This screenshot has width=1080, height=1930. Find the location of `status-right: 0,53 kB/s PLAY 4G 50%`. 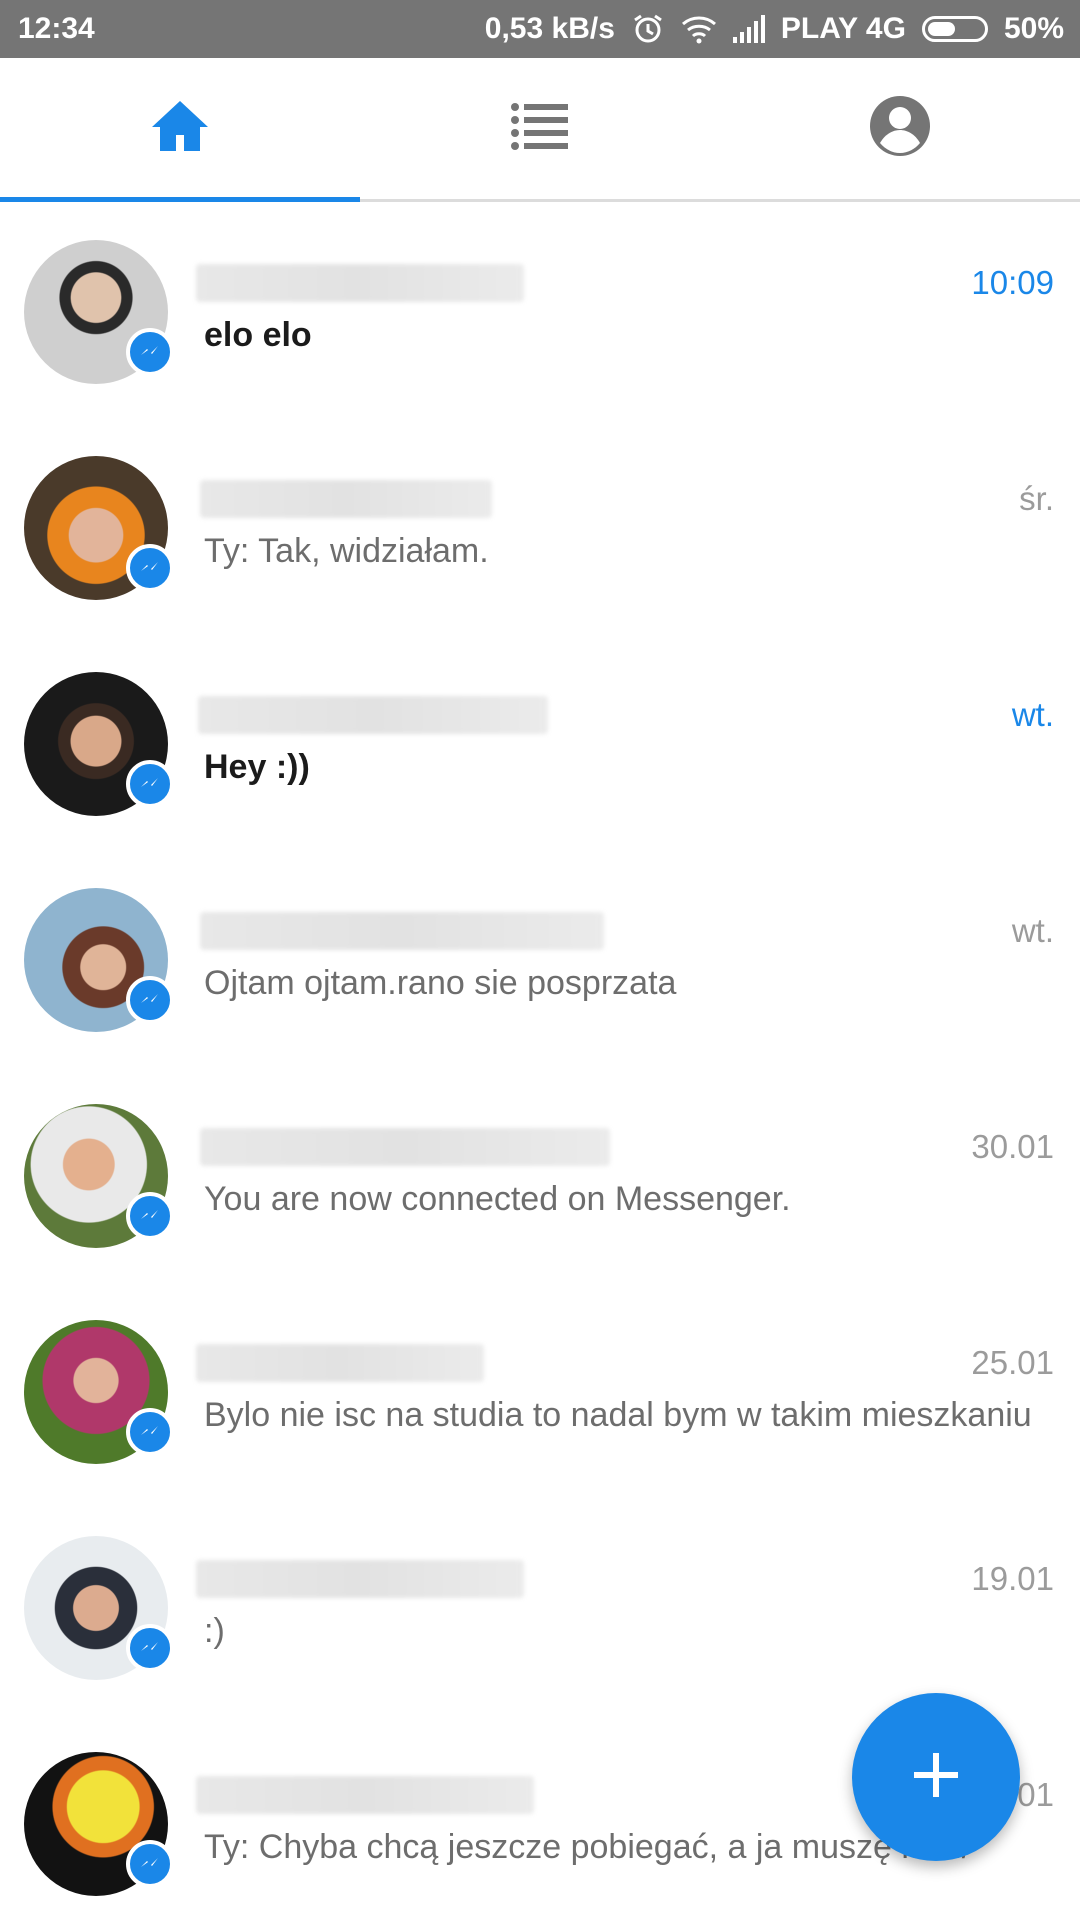

status-right: 0,53 kB/s PLAY 4G 50% is located at coordinates (774, 29).